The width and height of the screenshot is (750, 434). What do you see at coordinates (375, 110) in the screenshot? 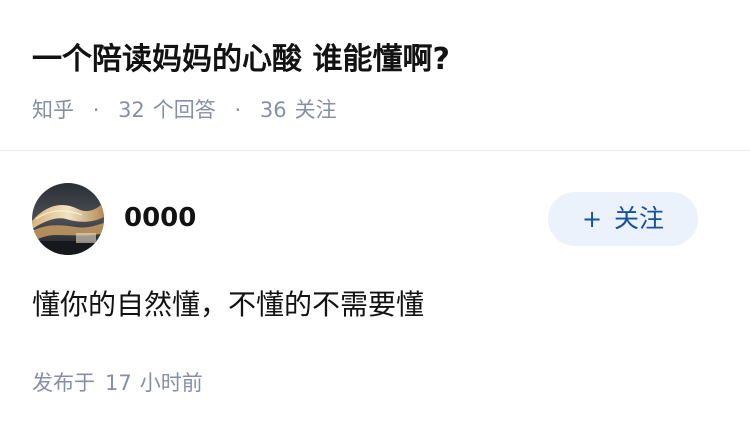
I see `question-meta: 知乎 · 32 个回答 · 36 关注` at bounding box center [375, 110].